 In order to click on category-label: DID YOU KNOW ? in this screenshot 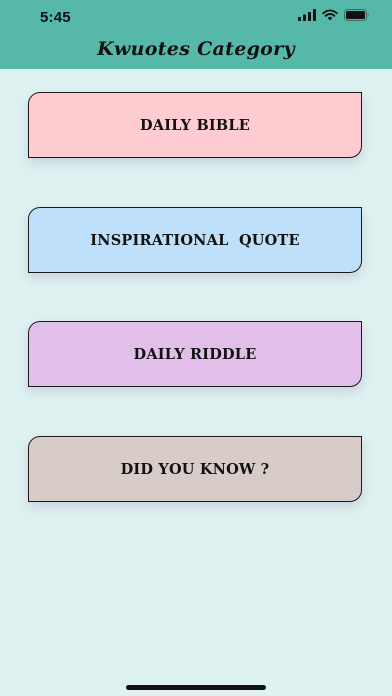, I will do `click(195, 469)`.